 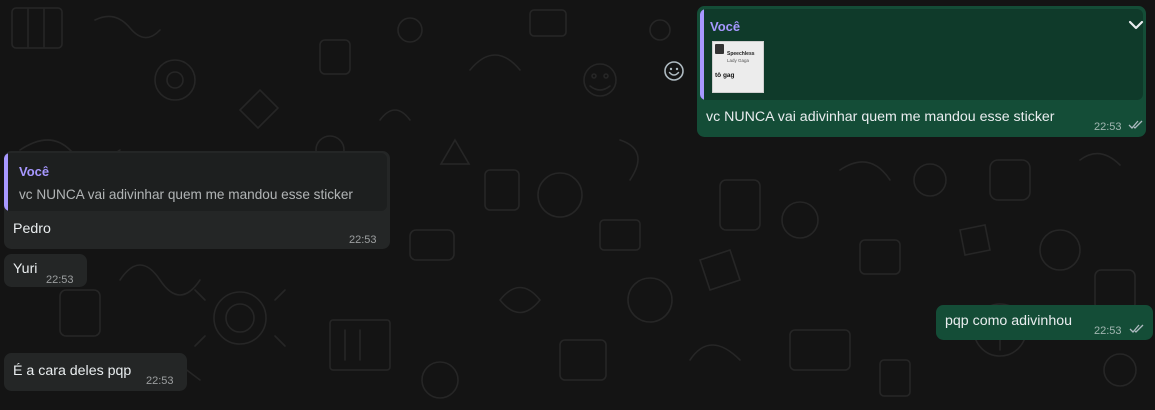 What do you see at coordinates (1008, 321) in the screenshot?
I see `message-text: pqp como adivinhou` at bounding box center [1008, 321].